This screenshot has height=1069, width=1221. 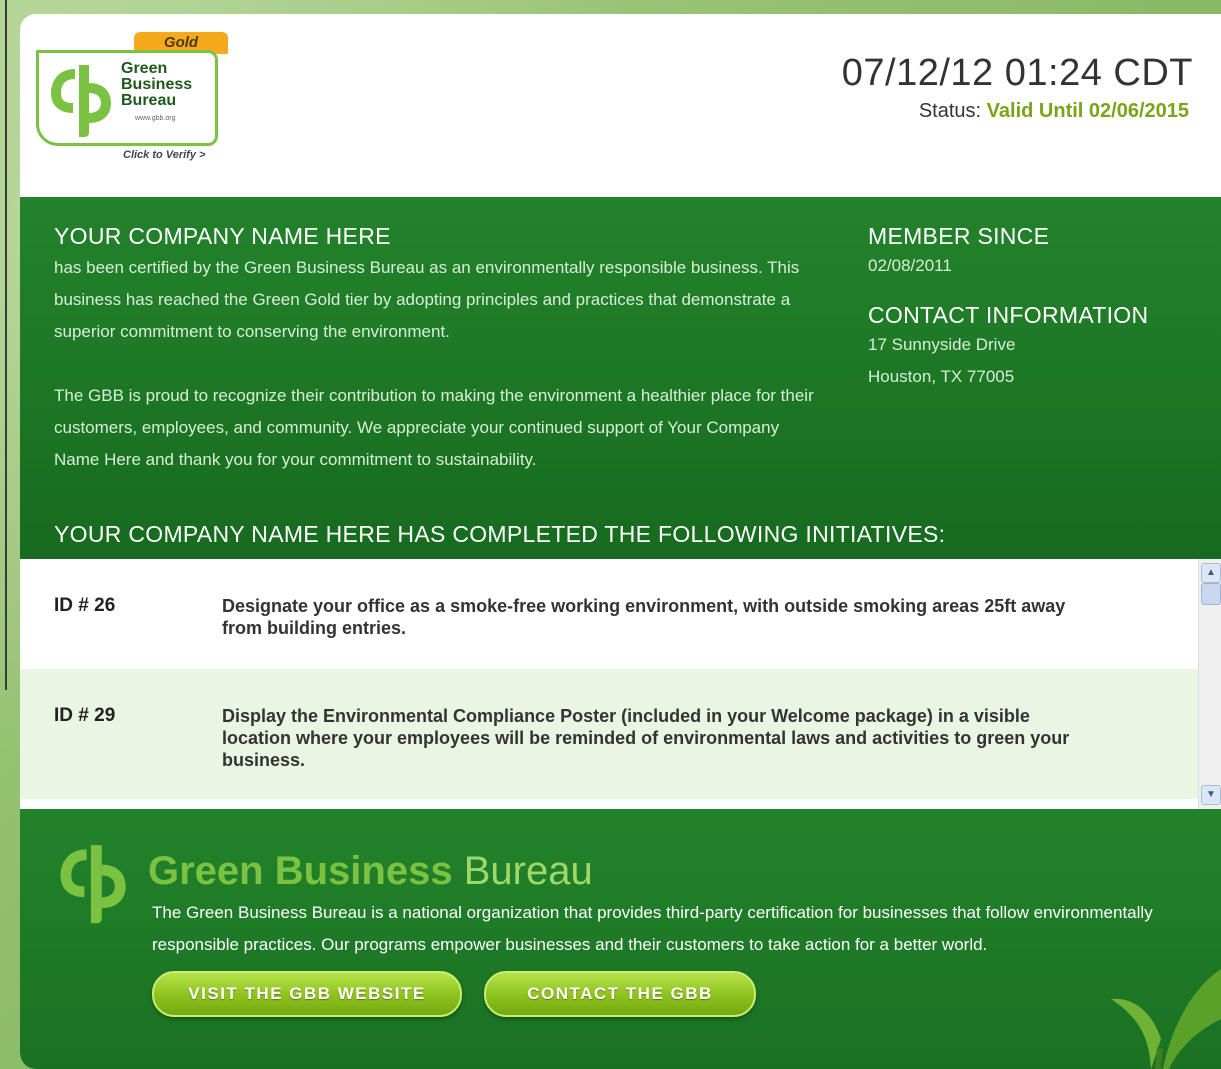 What do you see at coordinates (6, 345) in the screenshot?
I see `window-edge` at bounding box center [6, 345].